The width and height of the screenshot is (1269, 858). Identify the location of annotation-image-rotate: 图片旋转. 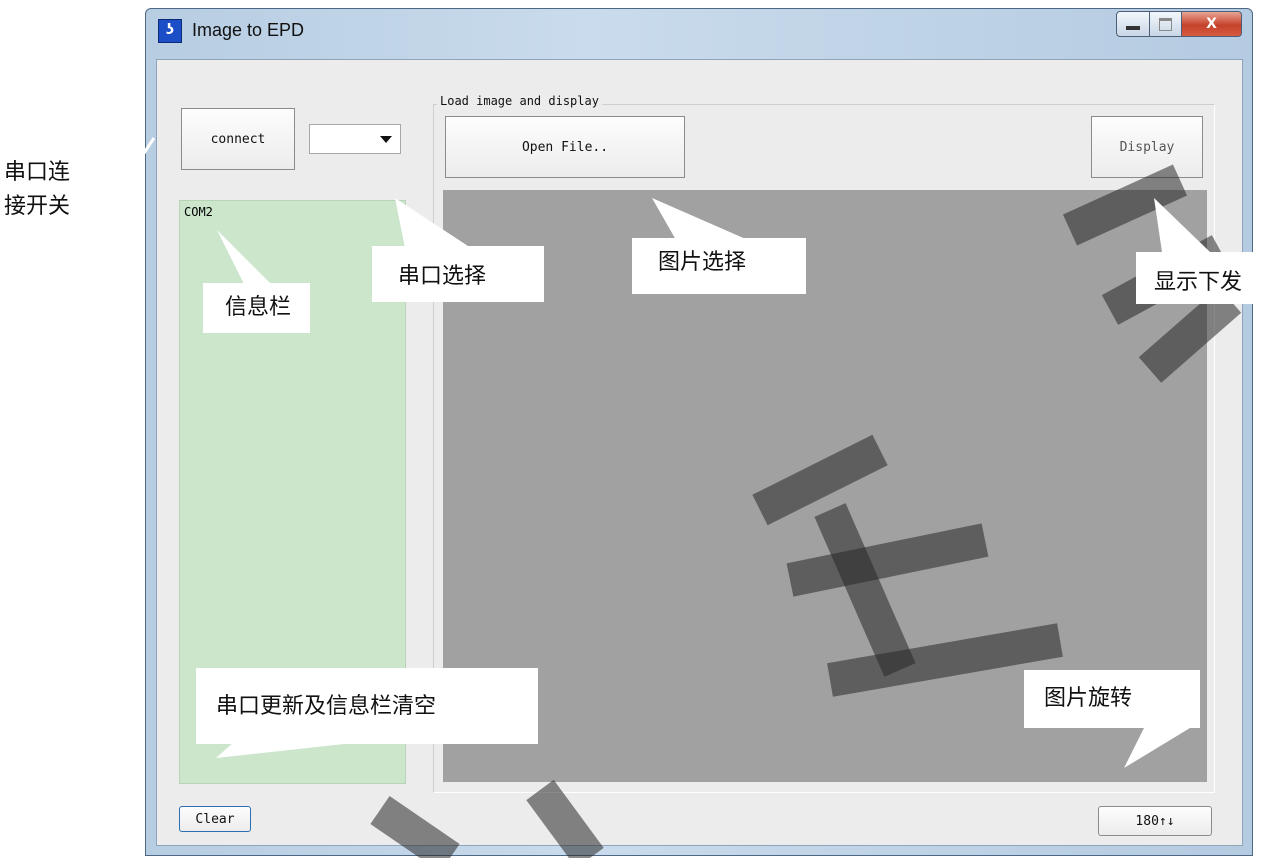
(1112, 699).